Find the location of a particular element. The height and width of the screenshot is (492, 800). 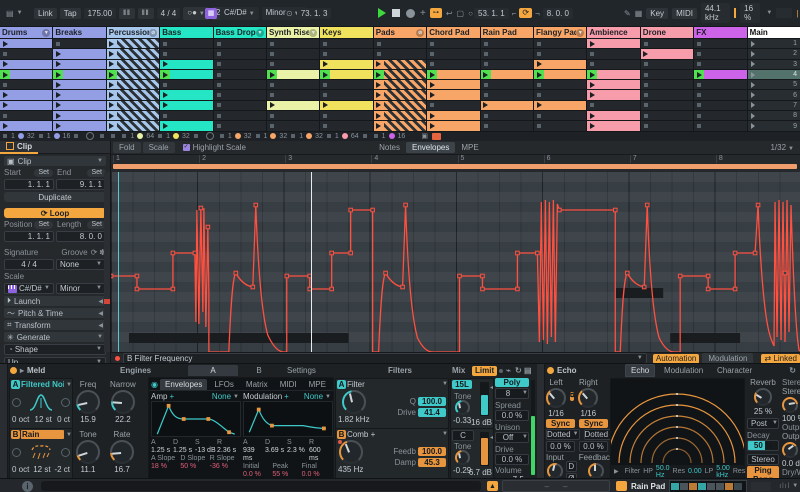

scene-slot-6: 6 is located at coordinates (773, 95).